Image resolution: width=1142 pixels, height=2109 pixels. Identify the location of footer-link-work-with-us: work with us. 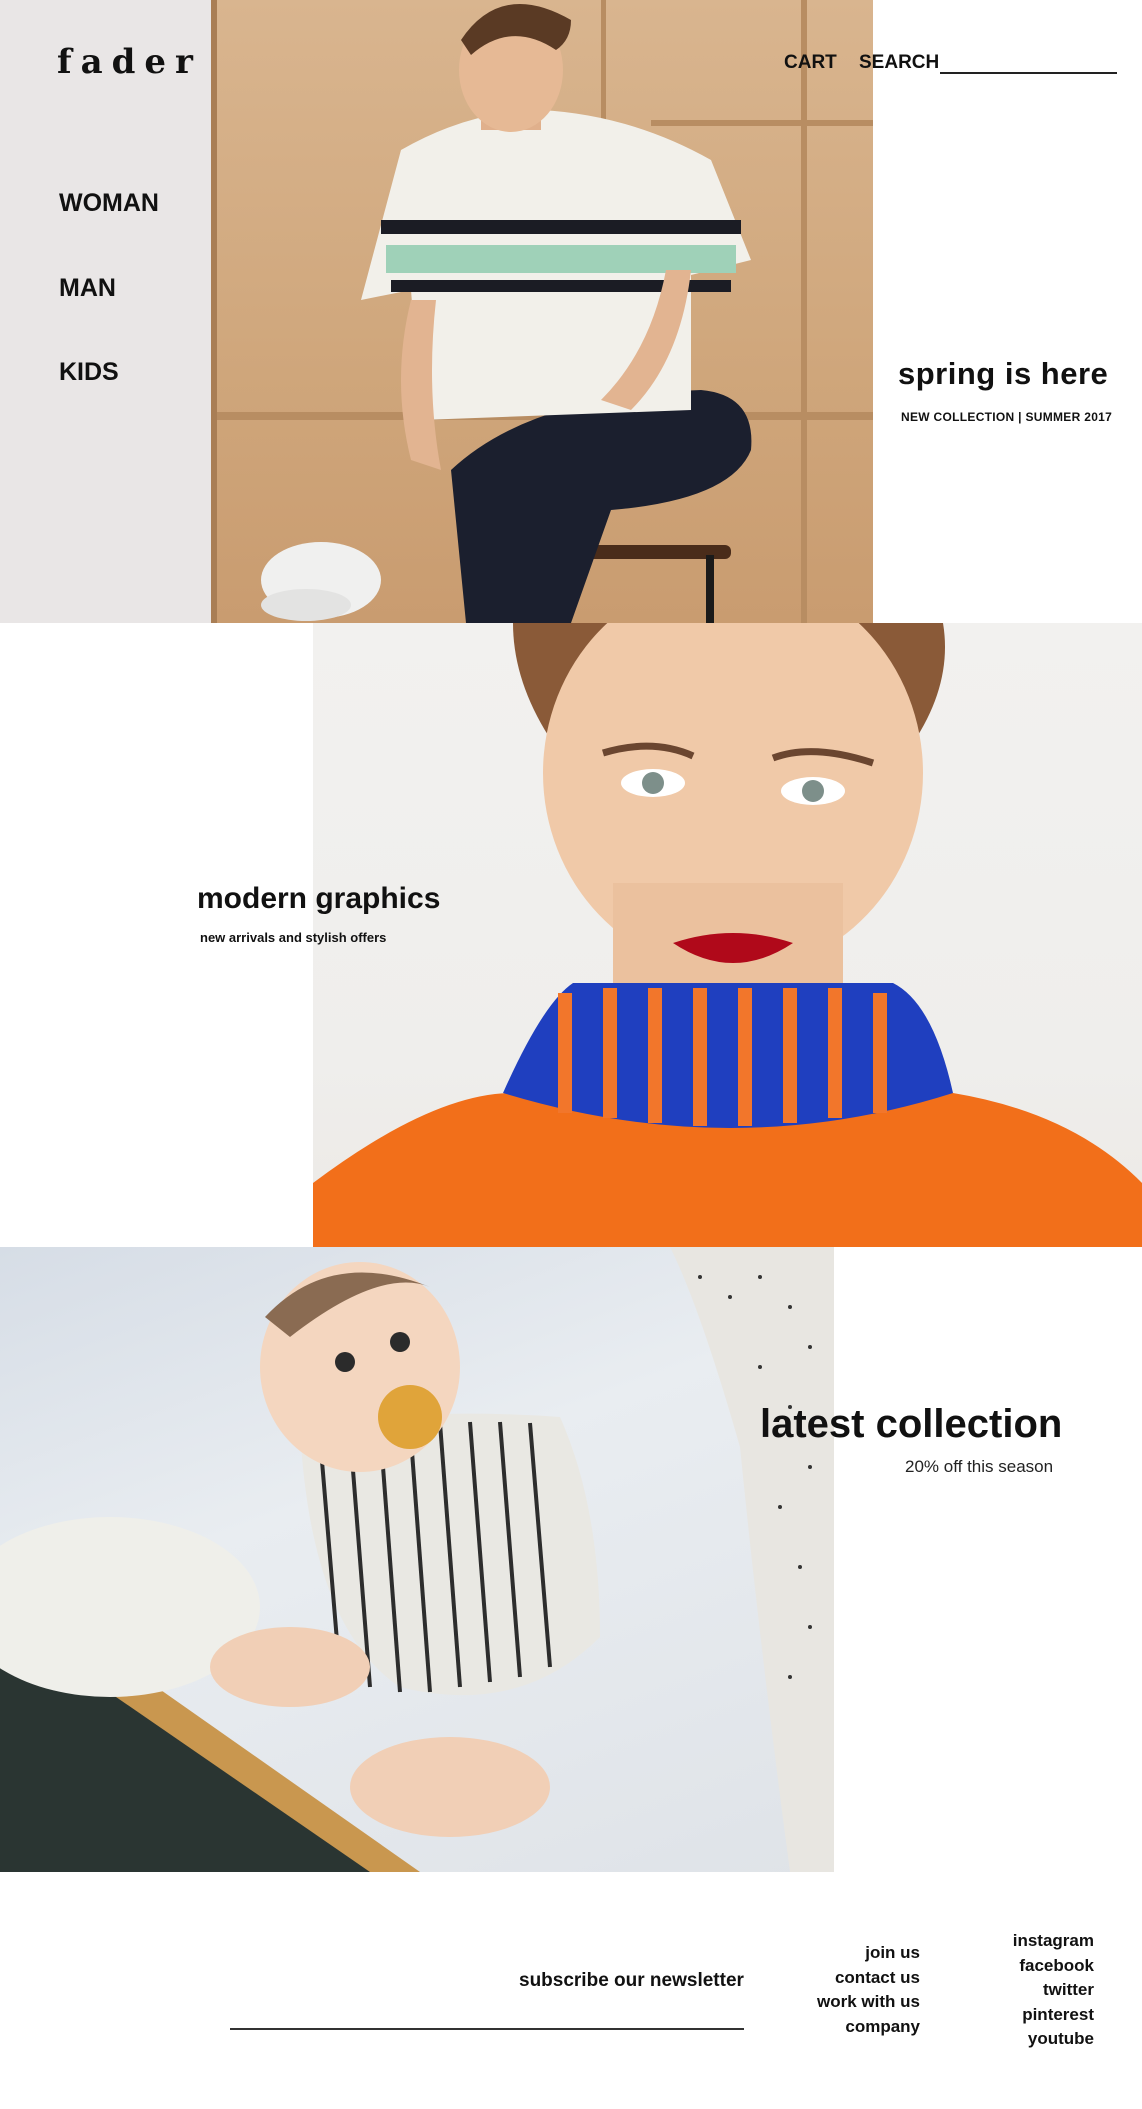
(868, 2002).